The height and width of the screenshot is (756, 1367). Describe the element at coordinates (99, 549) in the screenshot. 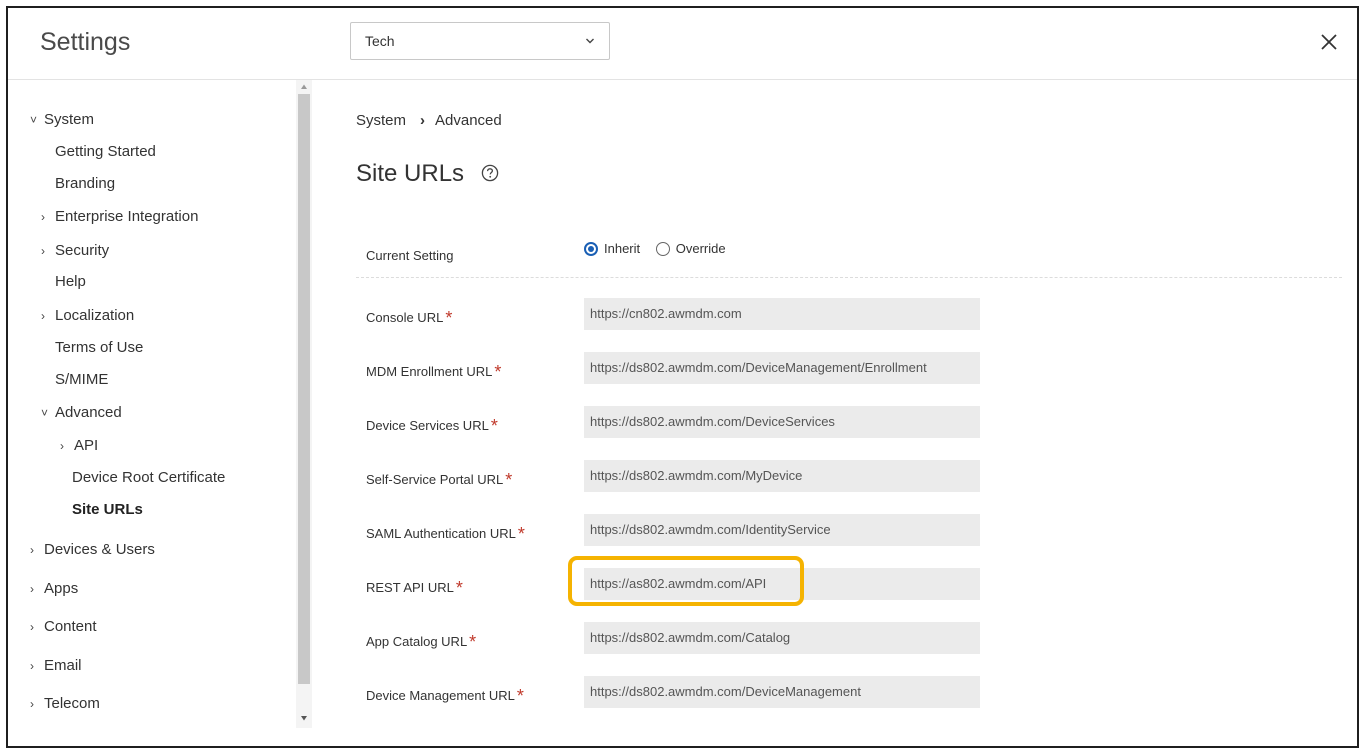

I see `sidebar-item-label: Devices & Users` at that location.